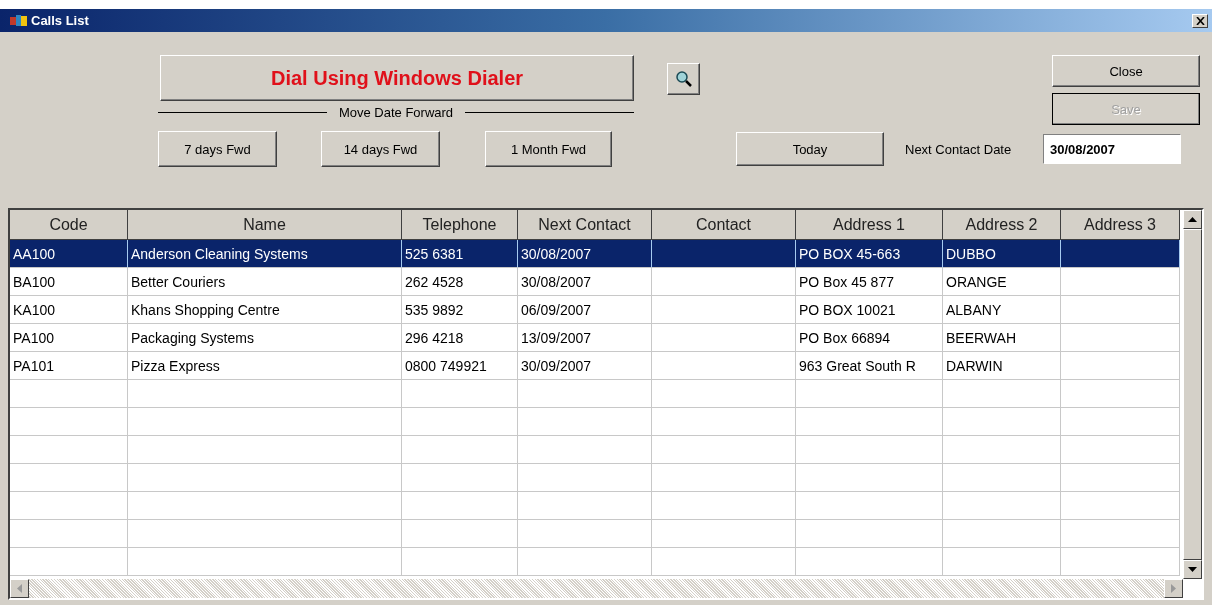 The image size is (1212, 605). Describe the element at coordinates (869, 366) in the screenshot. I see `table-cell: 963 Great South R` at that location.